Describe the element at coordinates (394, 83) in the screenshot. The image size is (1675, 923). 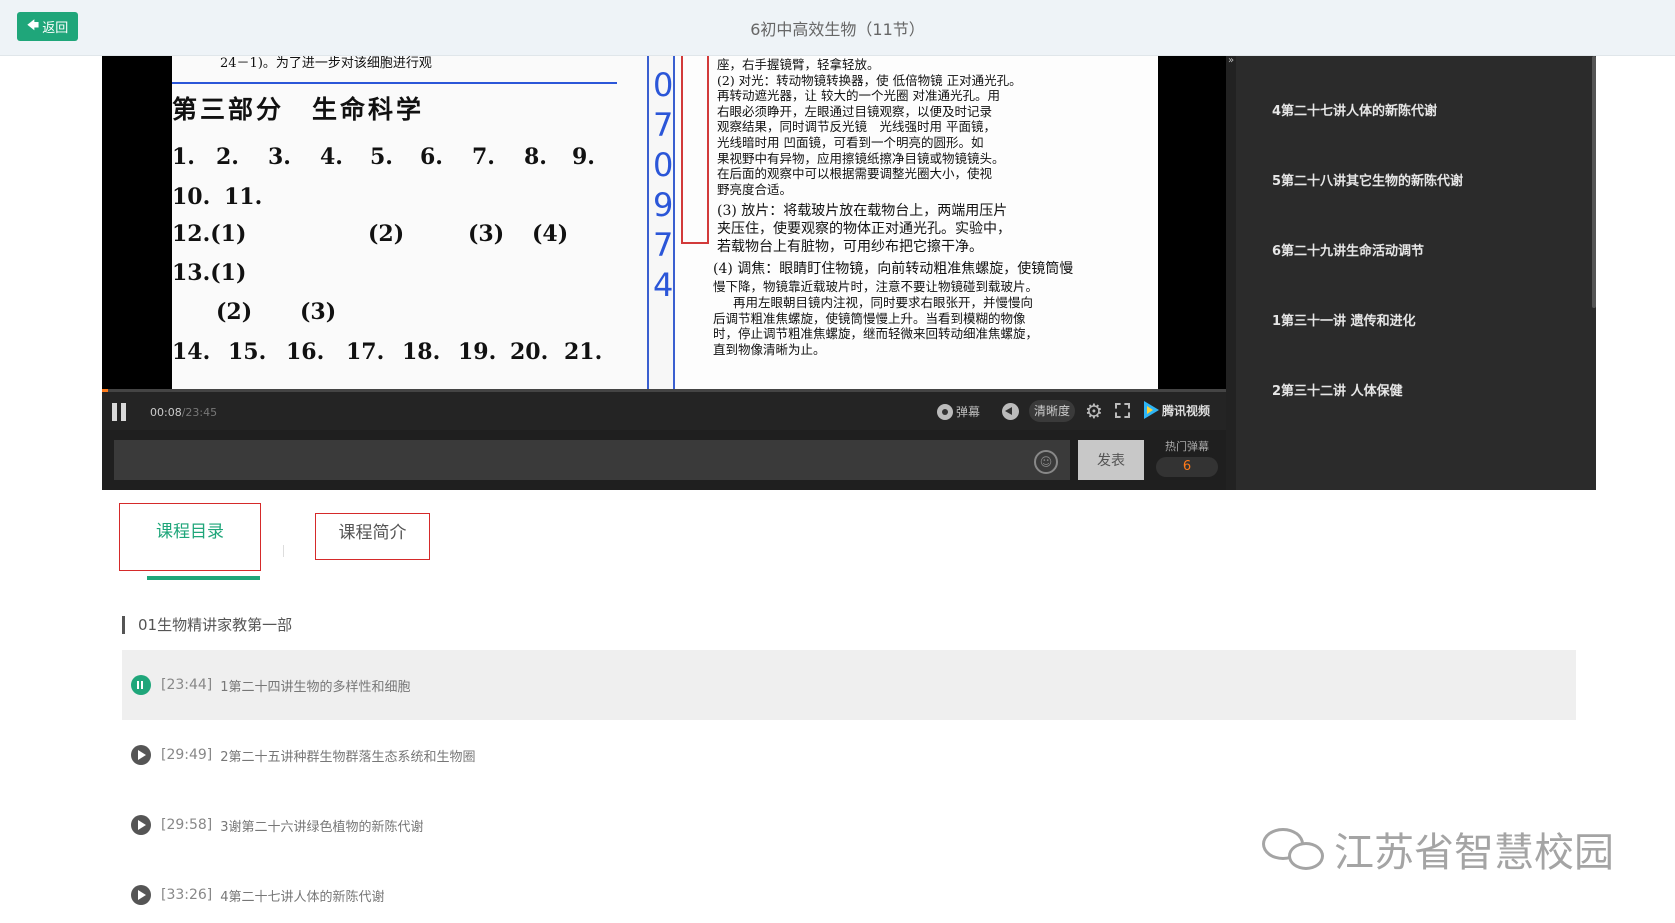
I see `slide-rule` at that location.